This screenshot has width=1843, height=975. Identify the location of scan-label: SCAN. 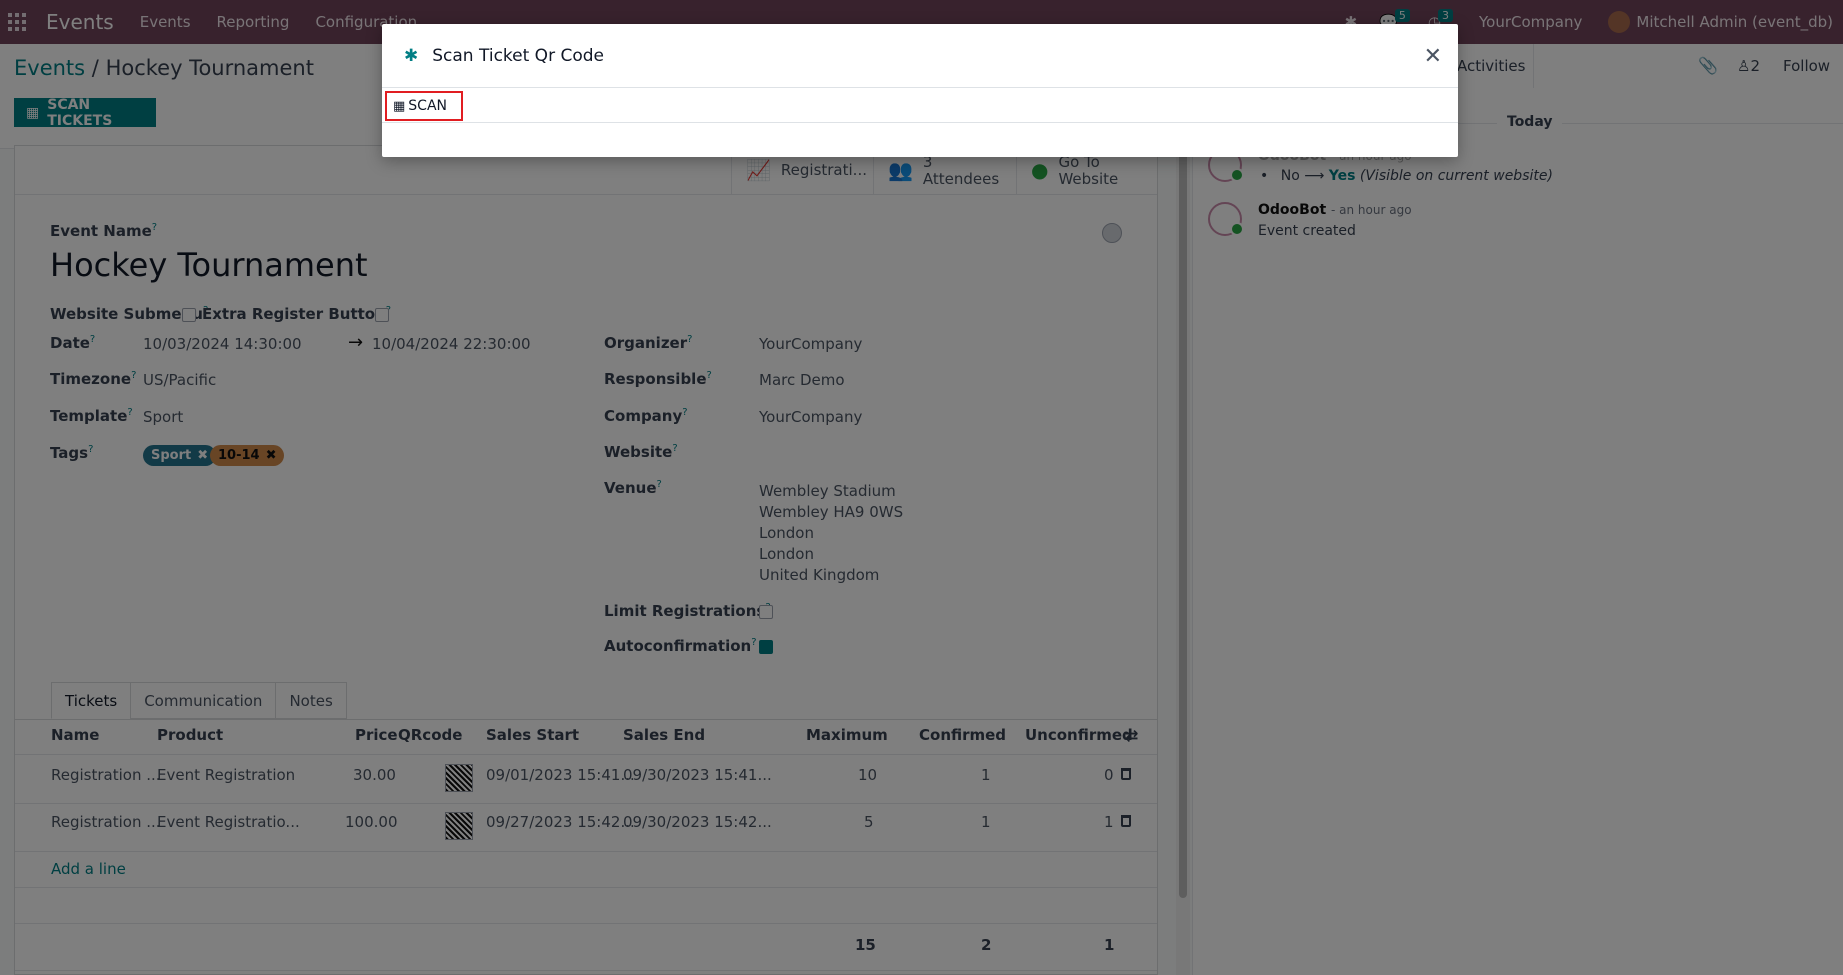
(428, 106).